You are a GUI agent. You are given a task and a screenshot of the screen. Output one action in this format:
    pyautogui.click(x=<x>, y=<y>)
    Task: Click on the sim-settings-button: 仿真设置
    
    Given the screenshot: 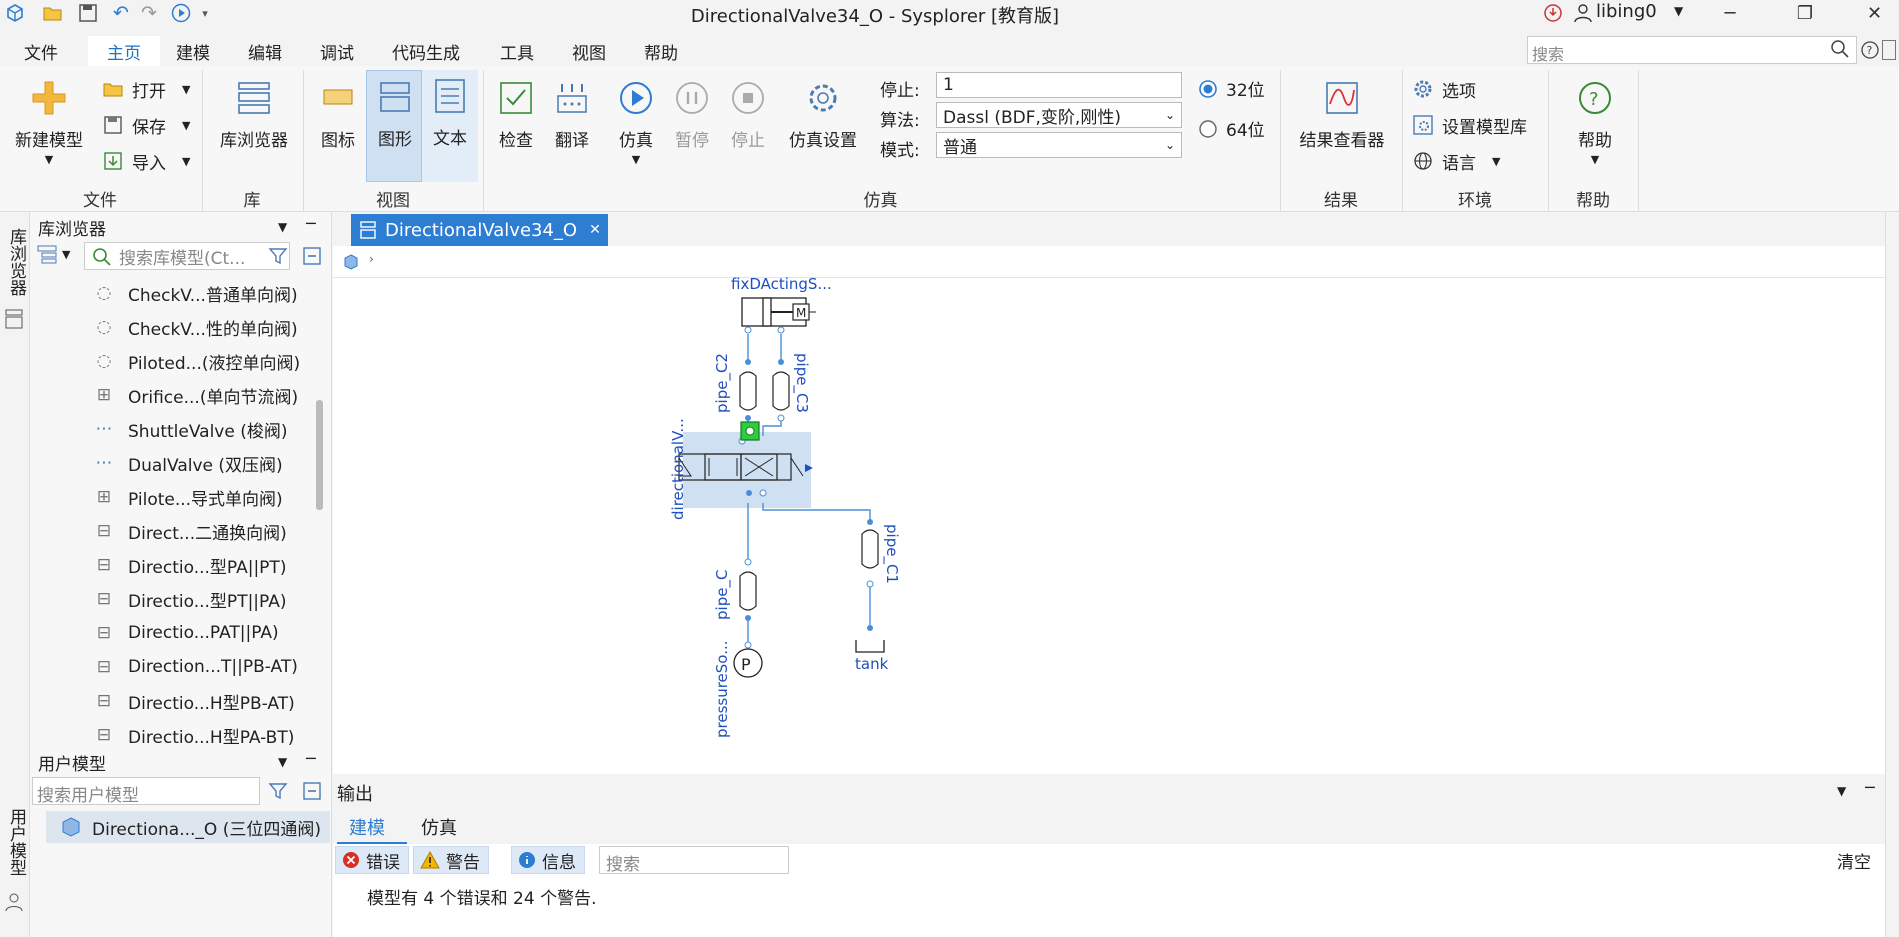 What is the action you would take?
    pyautogui.click(x=823, y=114)
    